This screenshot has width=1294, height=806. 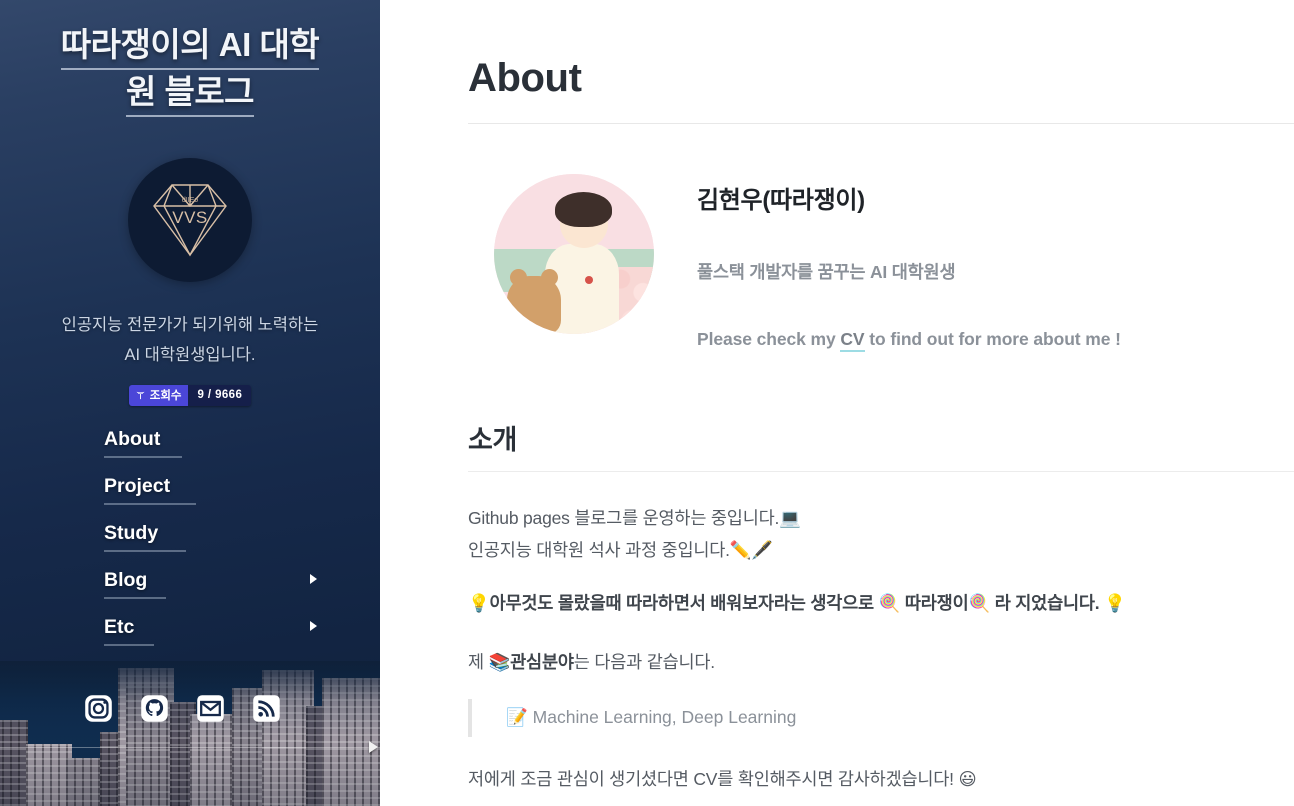 What do you see at coordinates (210, 583) in the screenshot?
I see `sidebar-item-blog: Blog` at bounding box center [210, 583].